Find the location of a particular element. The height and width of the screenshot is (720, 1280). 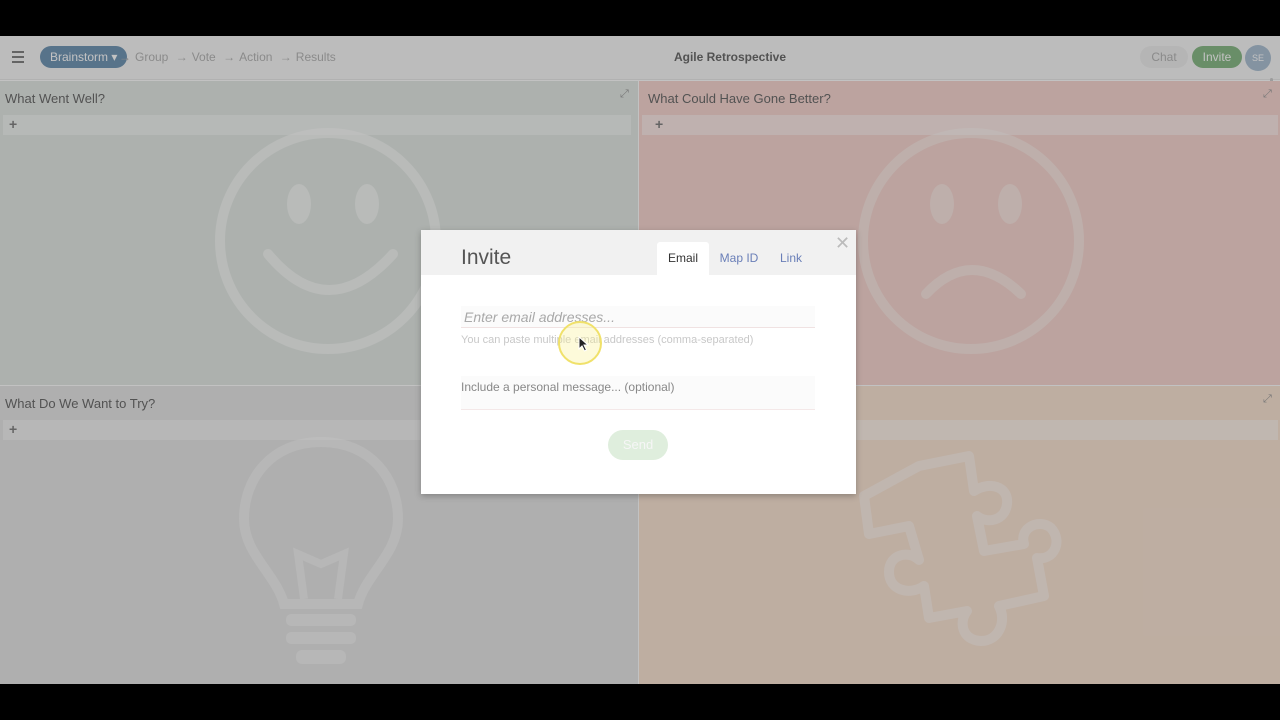

tab-link: Link is located at coordinates (791, 258).